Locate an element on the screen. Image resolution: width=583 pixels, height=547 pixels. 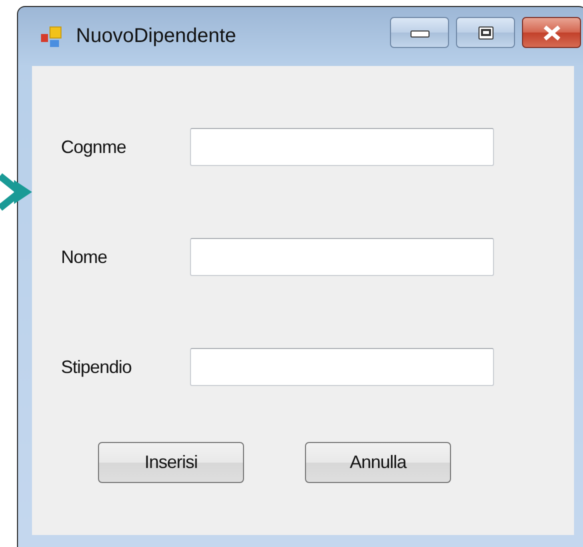
minimize-button is located at coordinates (419, 32).